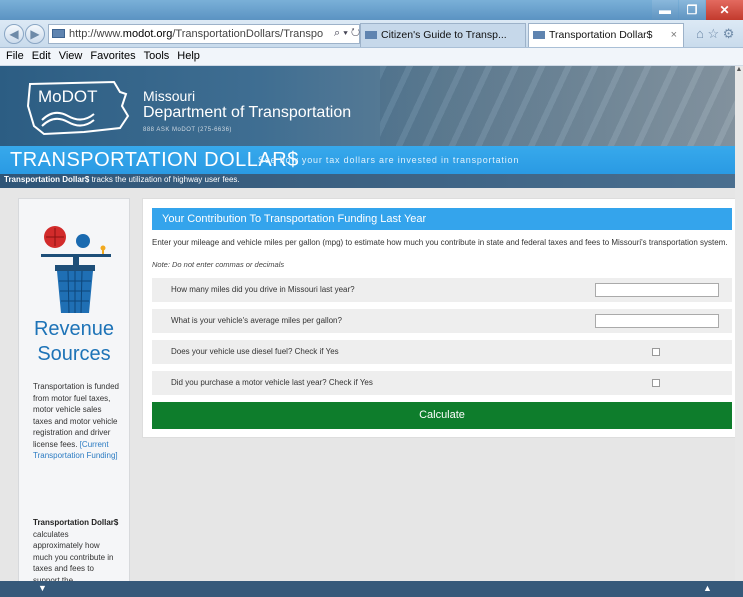 The width and height of the screenshot is (743, 597). I want to click on scroll-up-arrow-icon: ▲, so click(739, 72).